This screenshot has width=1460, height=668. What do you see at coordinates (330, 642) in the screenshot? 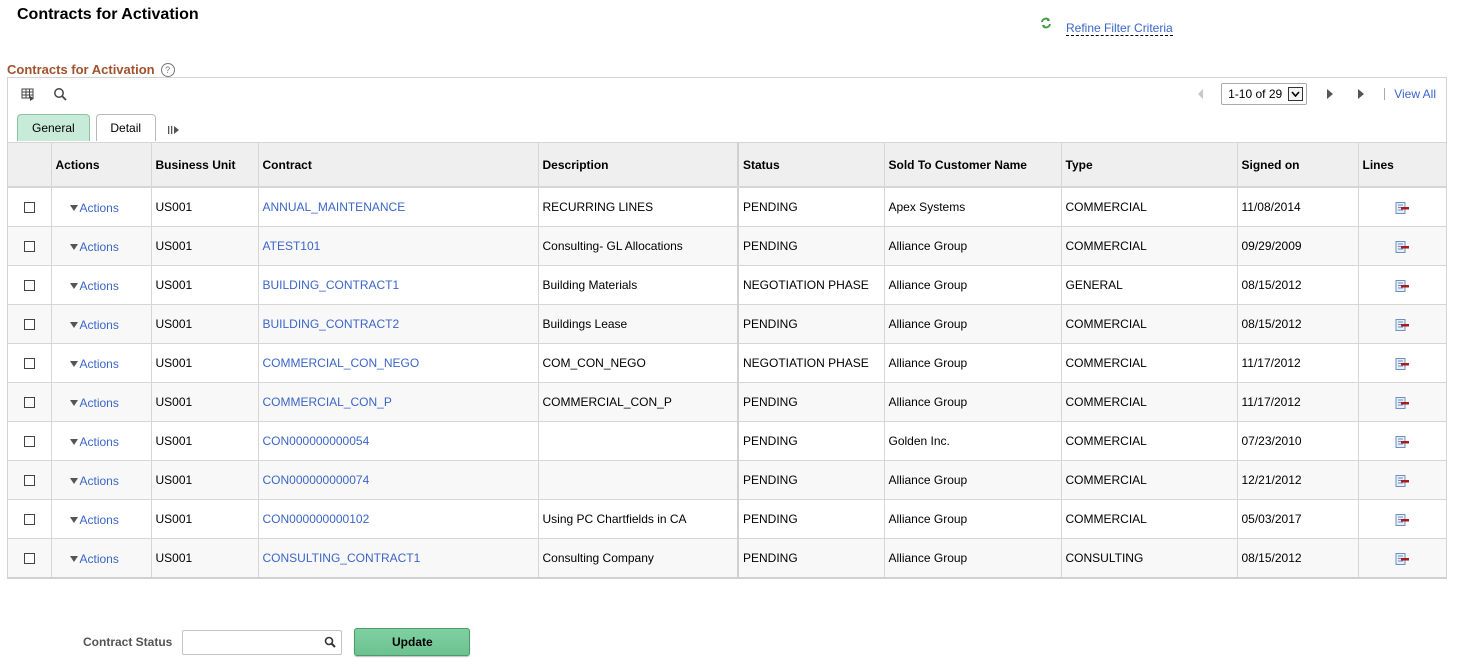
I see `lookup-search-icon` at bounding box center [330, 642].